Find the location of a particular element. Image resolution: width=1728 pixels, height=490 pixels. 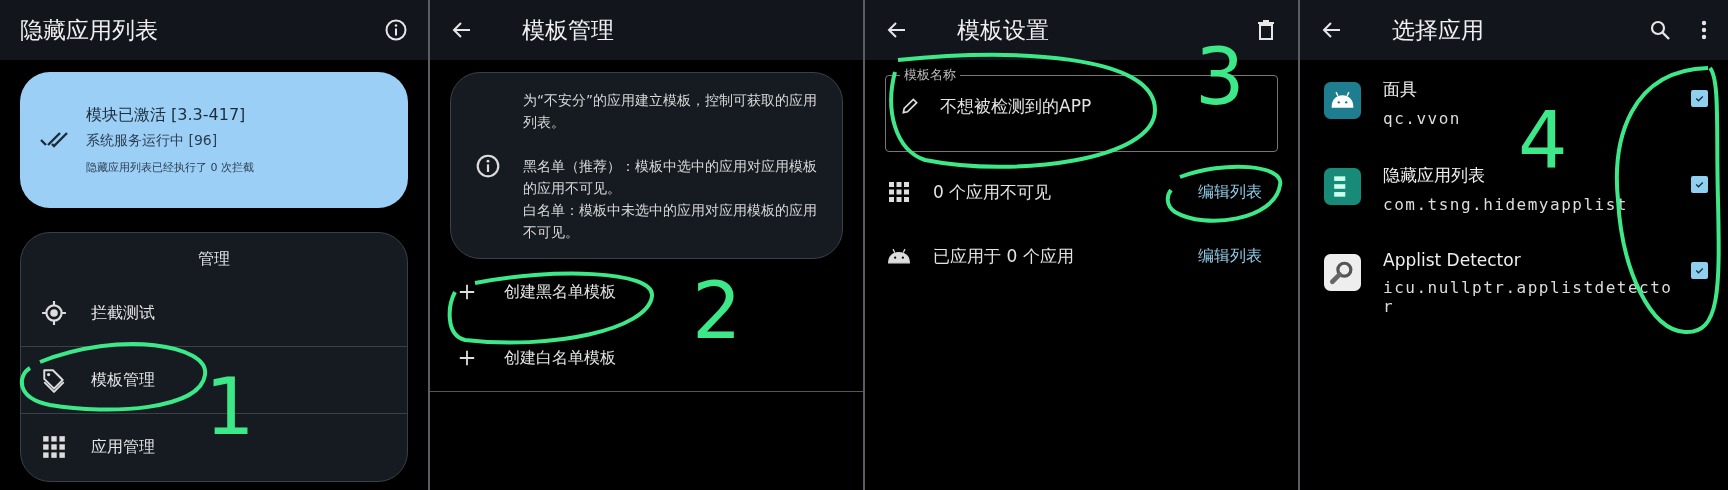

screen-title: 模板管理 is located at coordinates (568, 30).